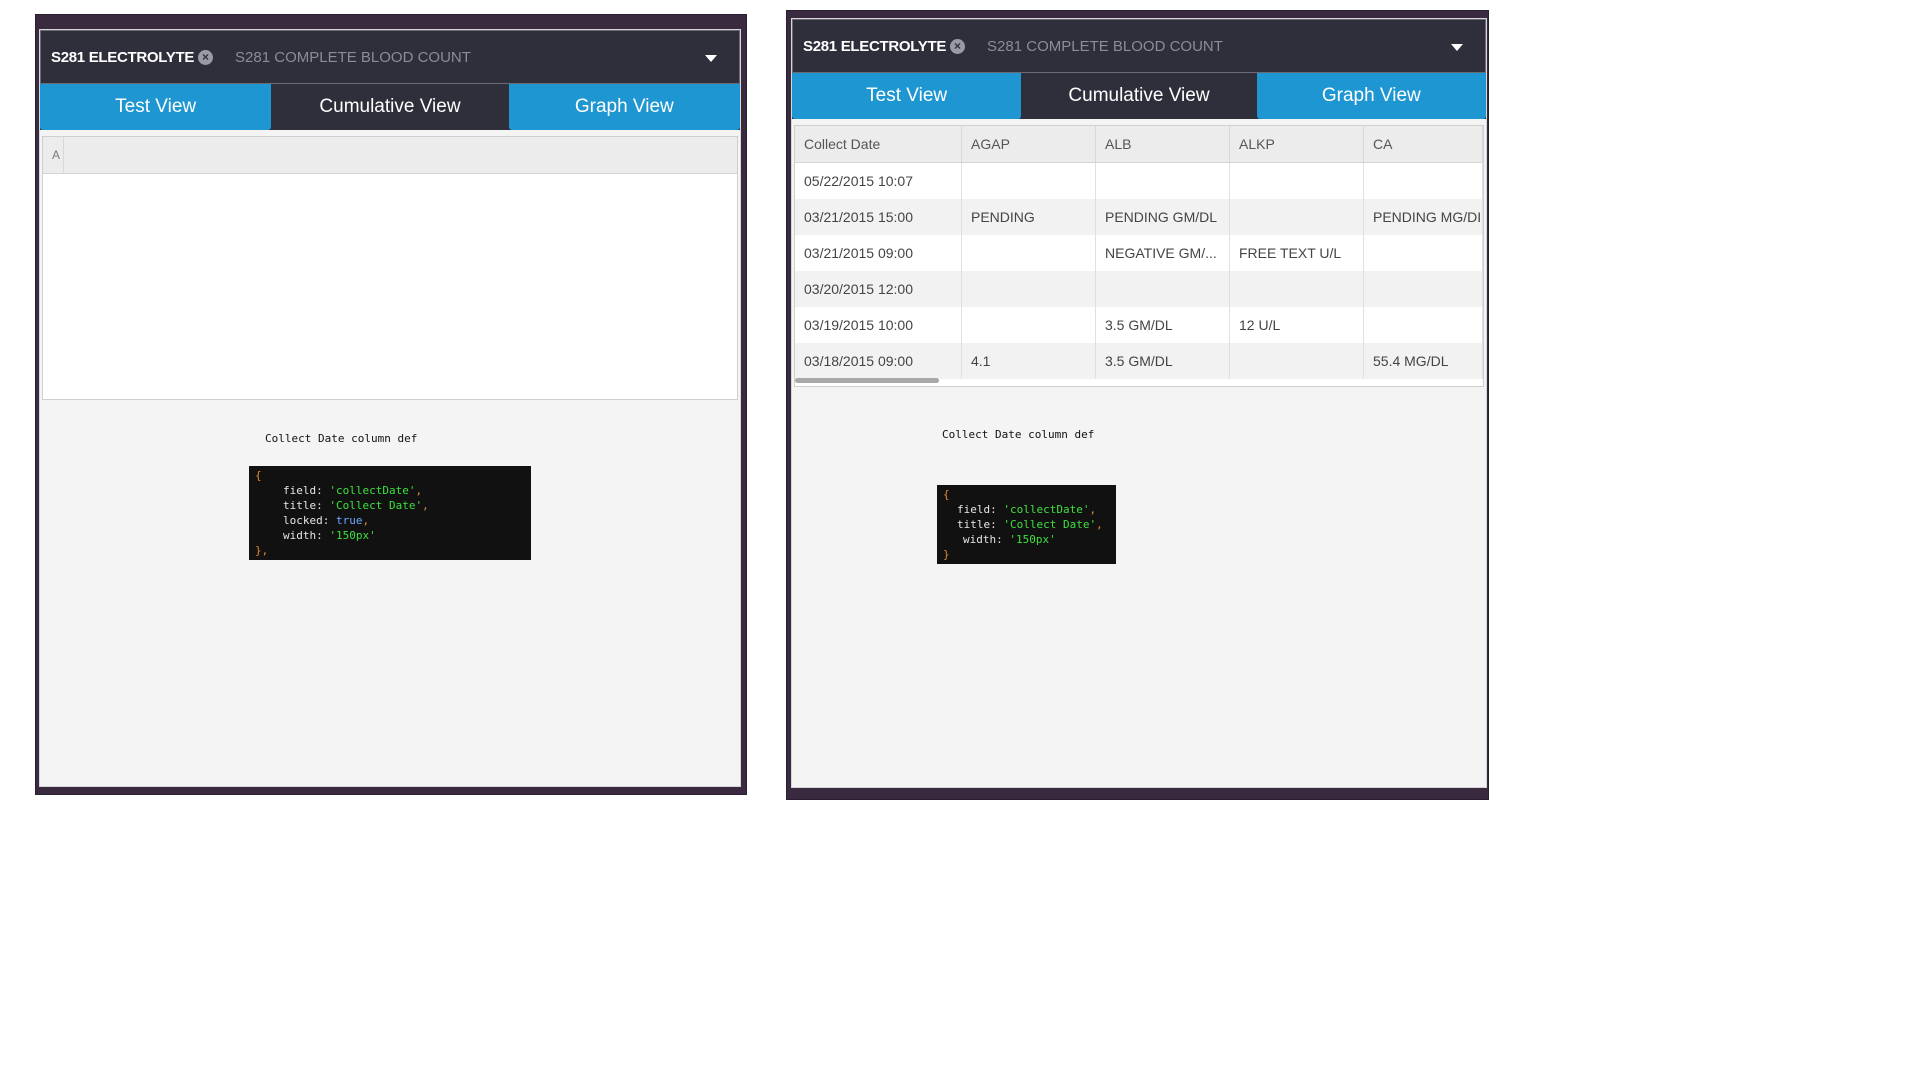  I want to click on table-cell: PENDING MG/DI, so click(1423, 217).